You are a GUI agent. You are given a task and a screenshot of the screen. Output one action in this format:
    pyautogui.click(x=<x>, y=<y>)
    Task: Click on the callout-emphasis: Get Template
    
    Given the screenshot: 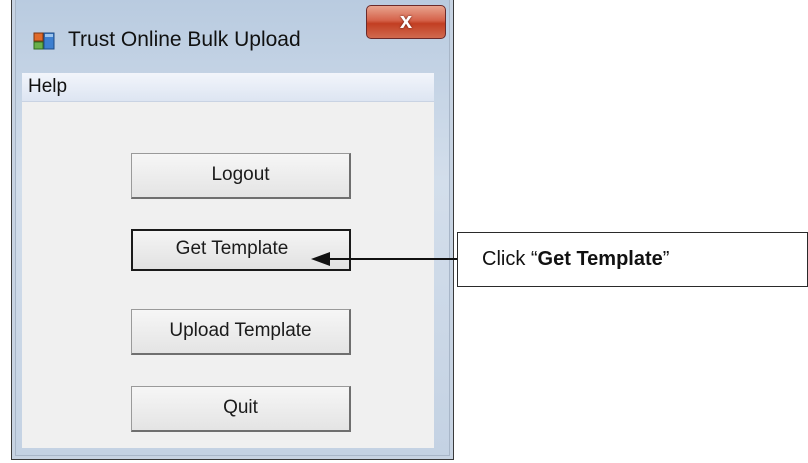 What is the action you would take?
    pyautogui.click(x=600, y=259)
    